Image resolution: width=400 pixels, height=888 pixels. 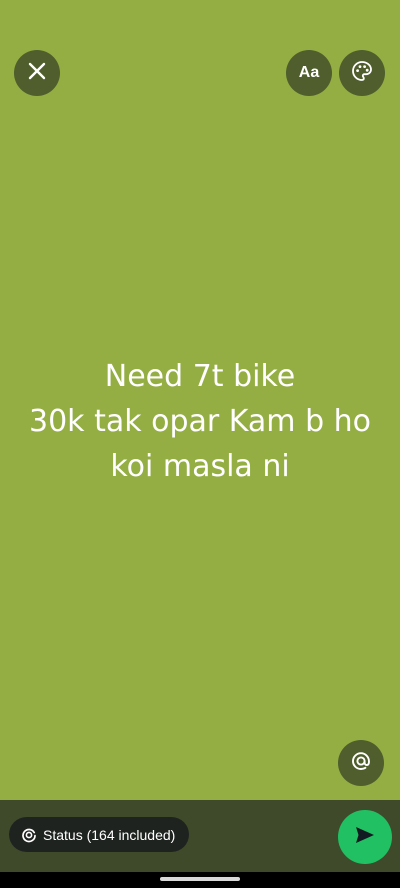 I want to click on font-style-button: Aa, so click(x=309, y=73).